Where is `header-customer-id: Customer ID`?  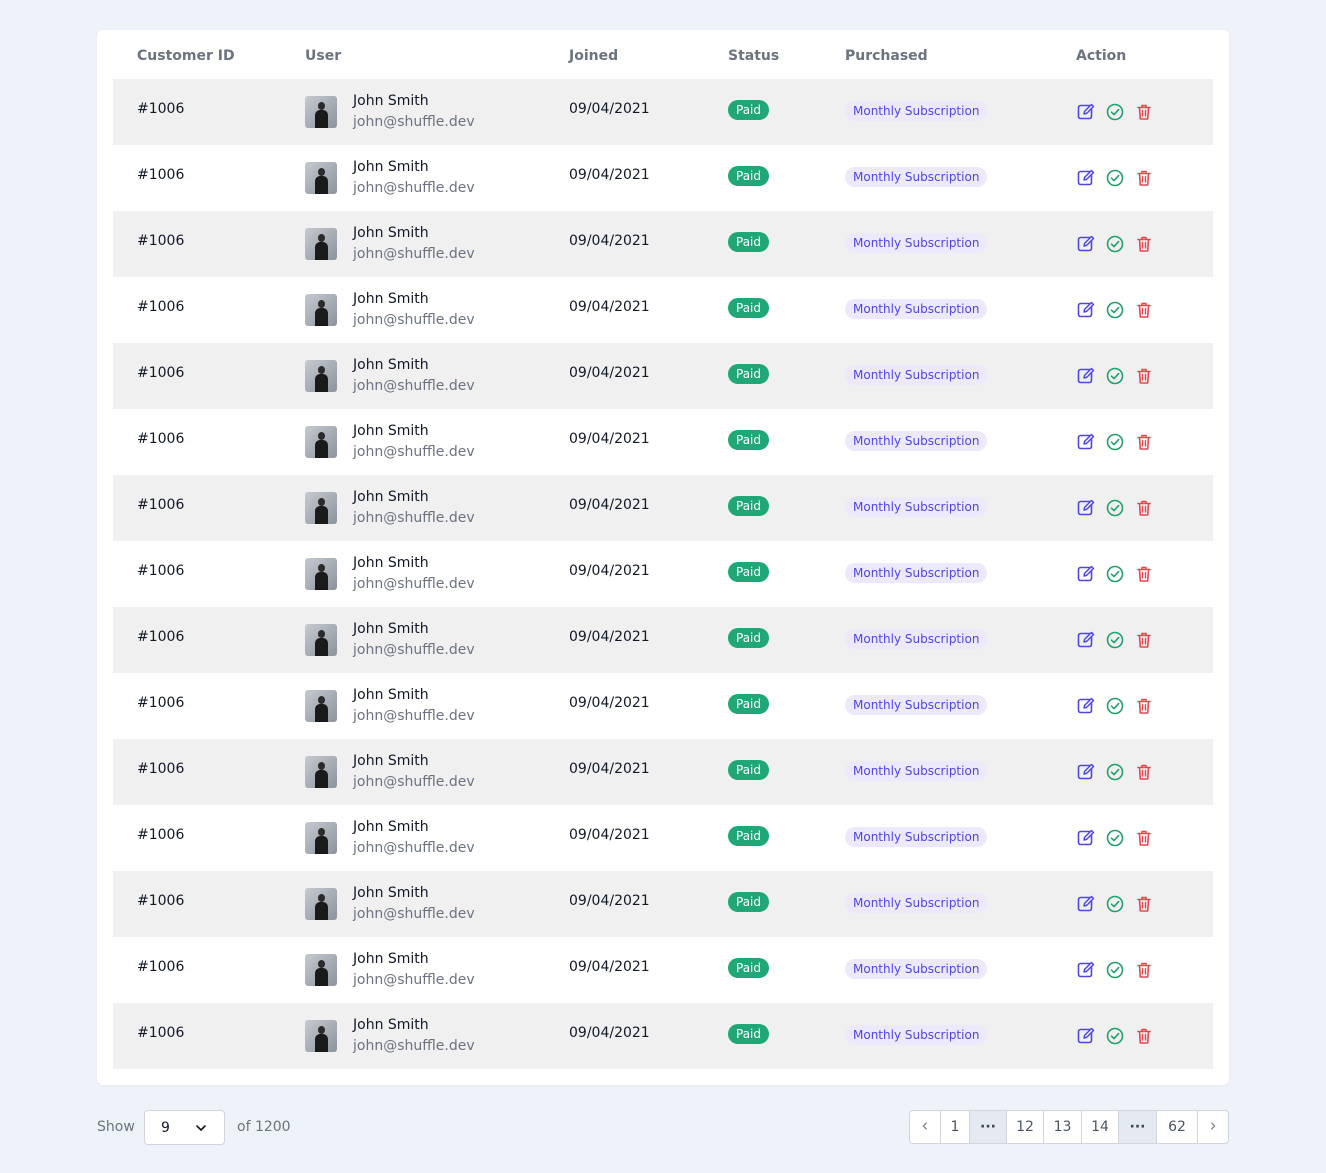 header-customer-id: Customer ID is located at coordinates (186, 56).